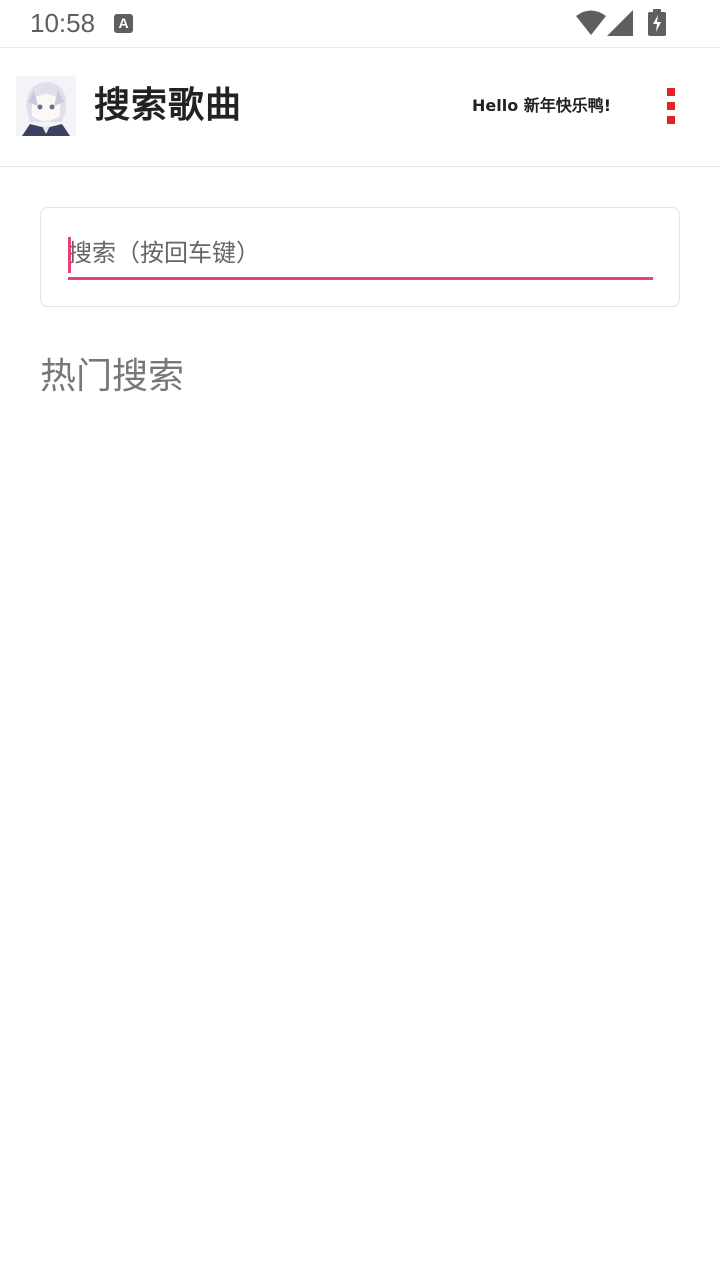 The width and height of the screenshot is (720, 1280). I want to click on anime-avatar-icon, so click(46, 106).